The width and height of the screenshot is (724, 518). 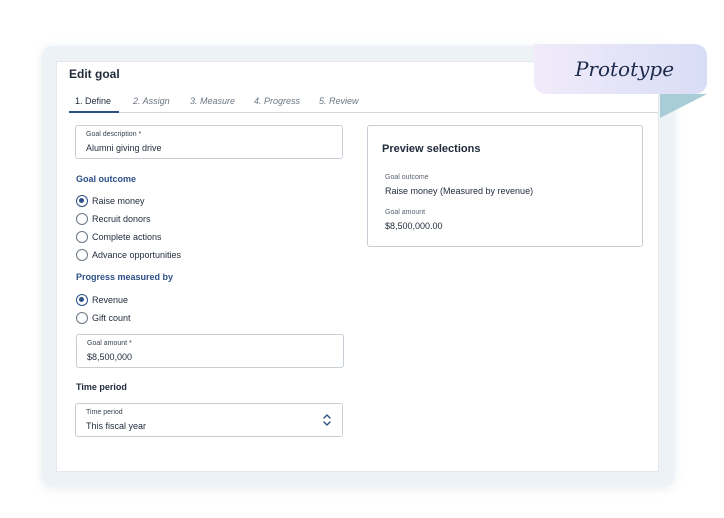 I want to click on radio-label: Revenue, so click(x=110, y=300).